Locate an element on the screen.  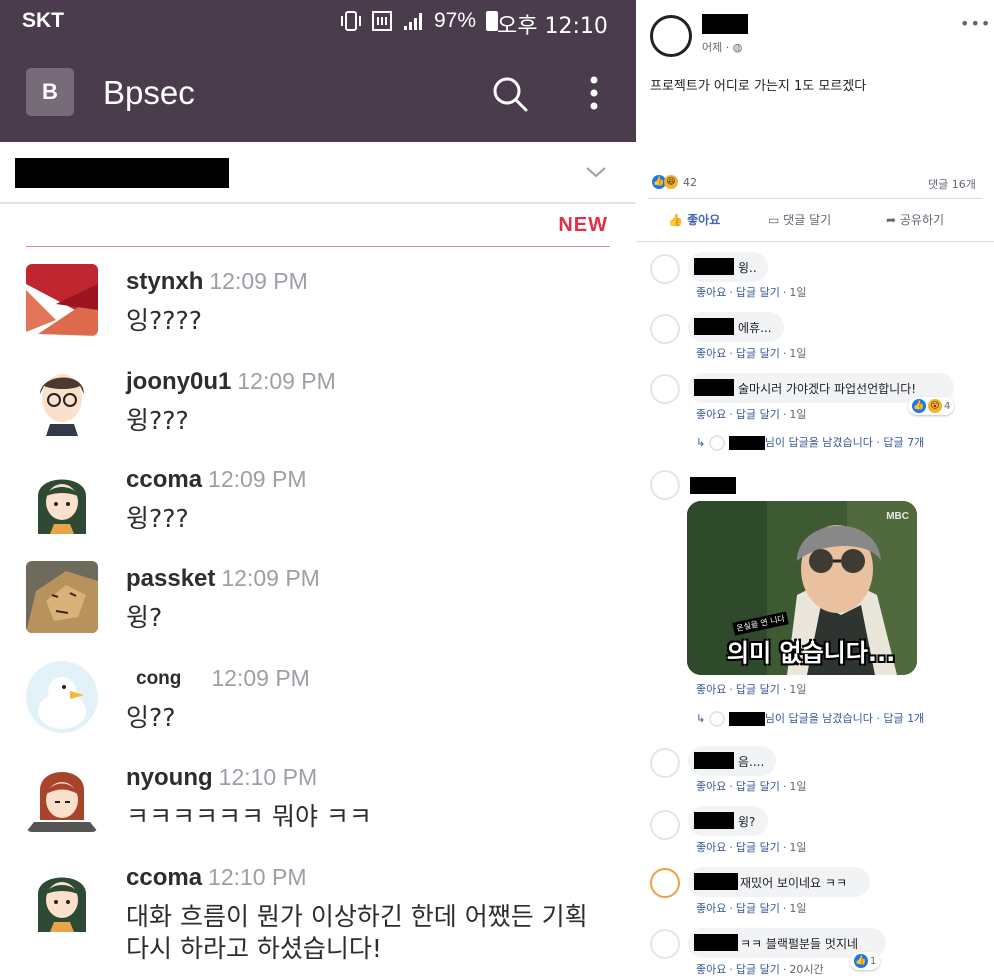
message-text: 잉?? is located at coordinates (151, 717).